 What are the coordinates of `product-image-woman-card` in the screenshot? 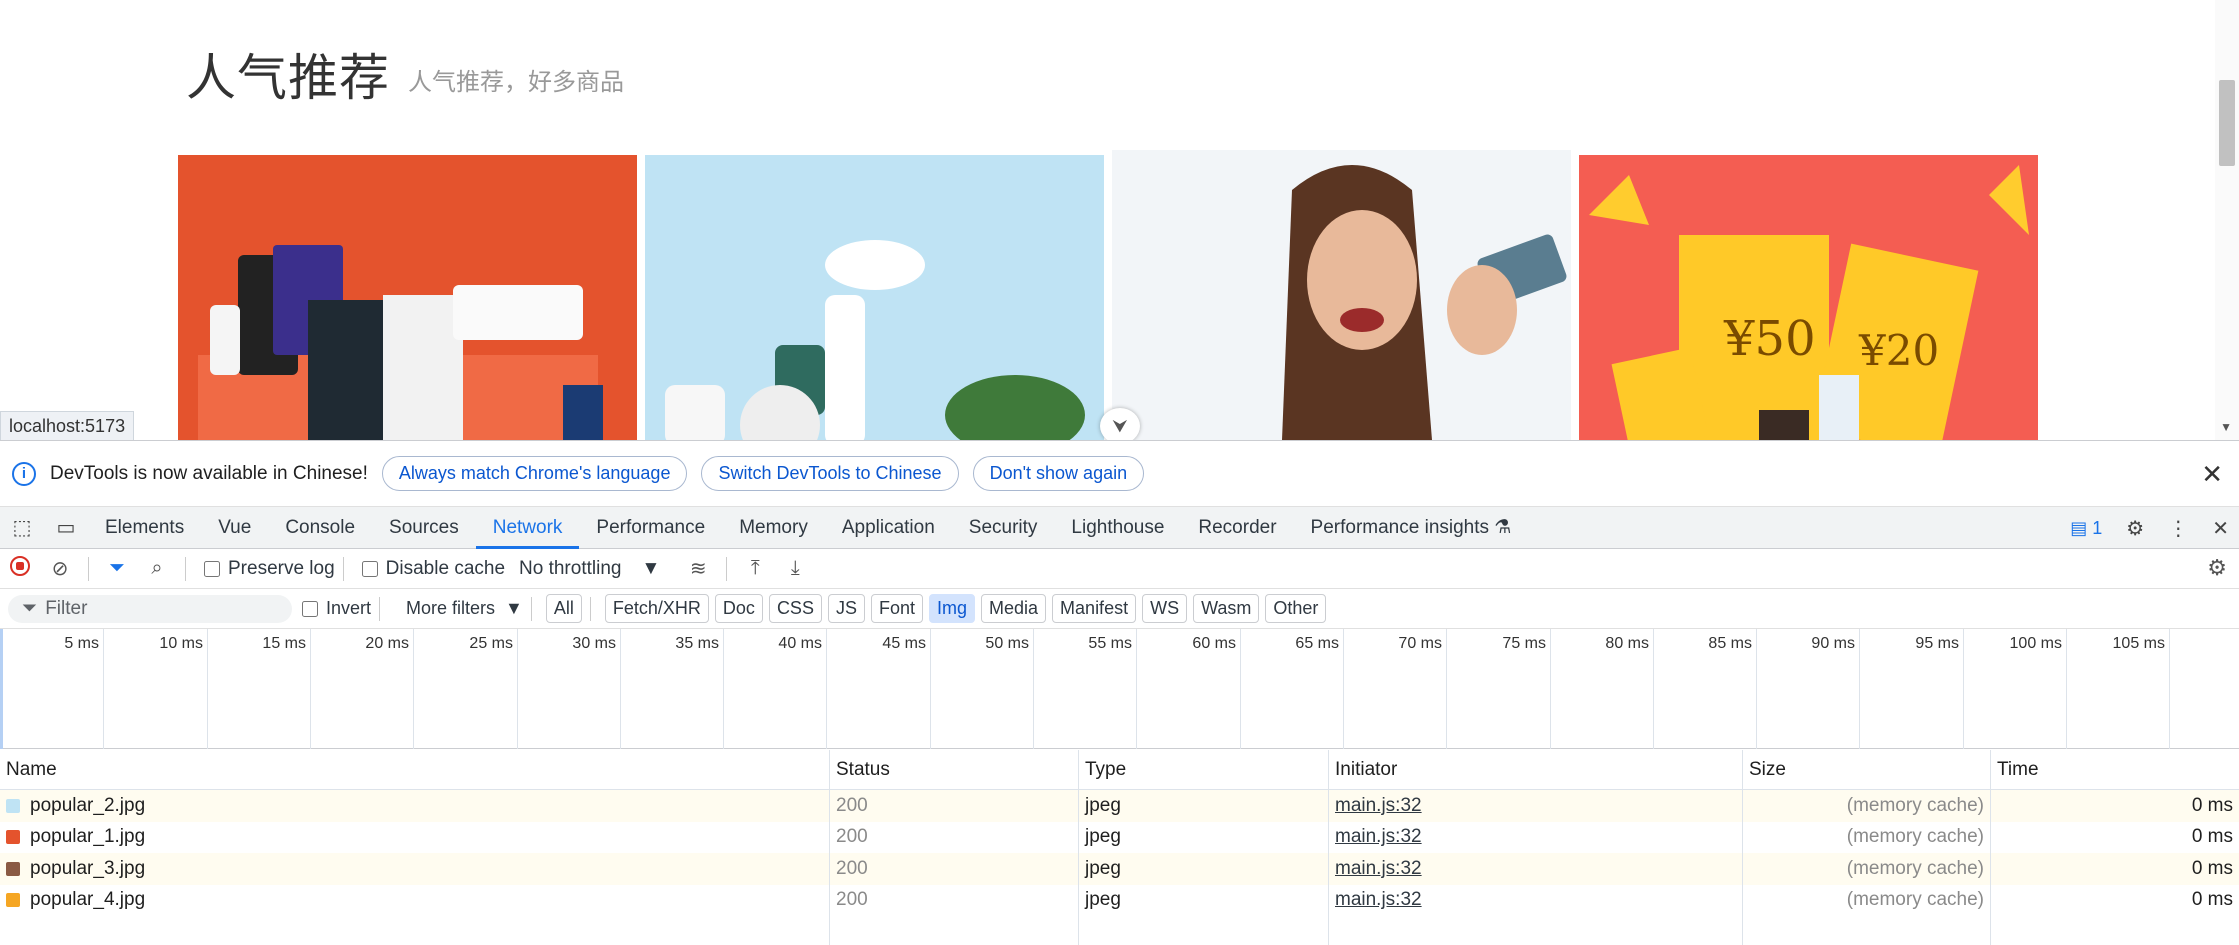 It's located at (1341, 295).